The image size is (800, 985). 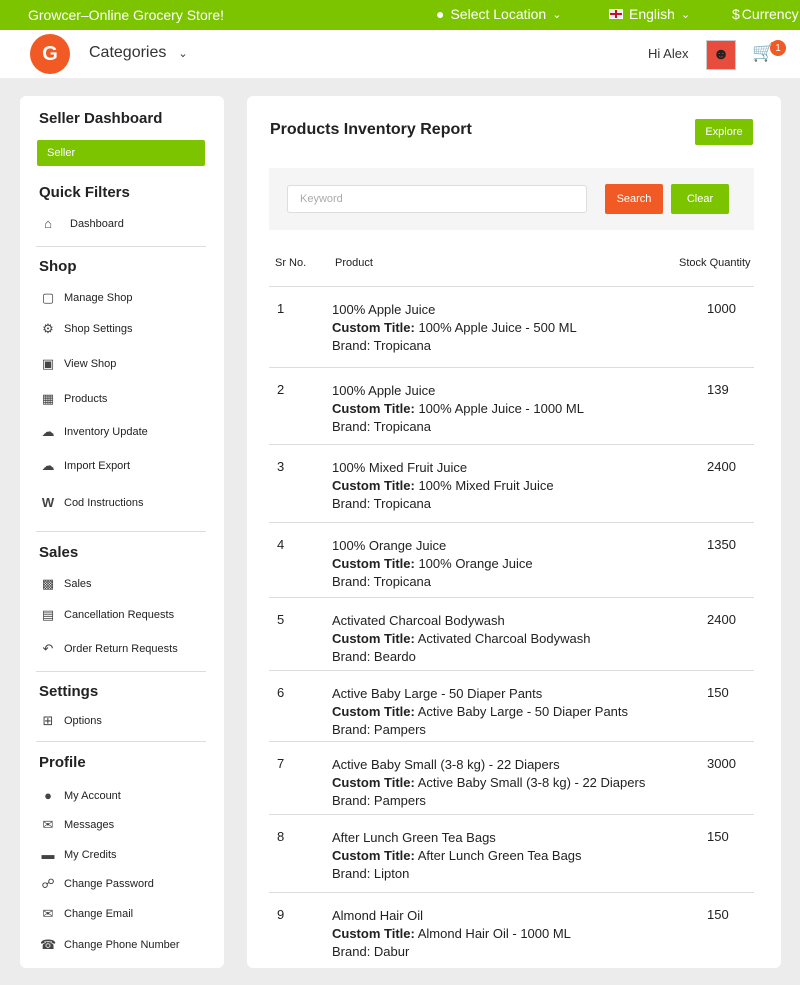 I want to click on sidebar-item-inventory-update: ☁ Inventory Update, so click(x=94, y=432).